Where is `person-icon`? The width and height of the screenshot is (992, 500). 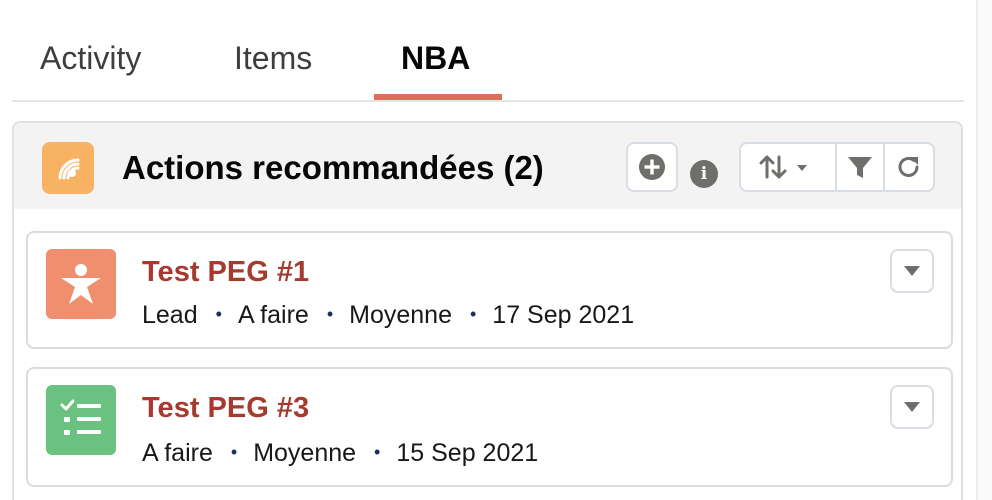
person-icon is located at coordinates (81, 284).